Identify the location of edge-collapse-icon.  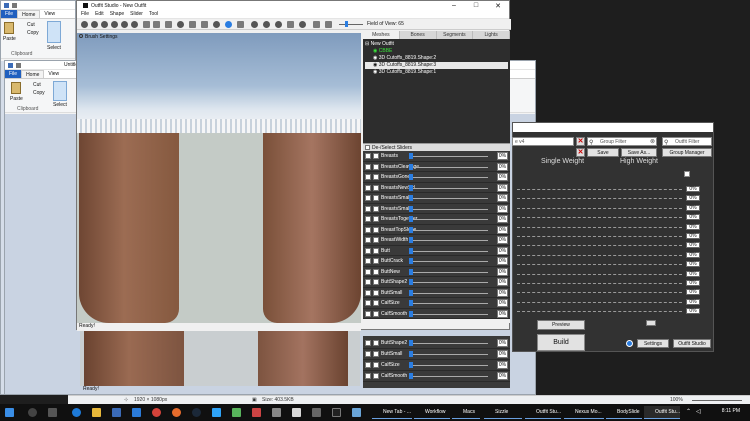
(204, 24).